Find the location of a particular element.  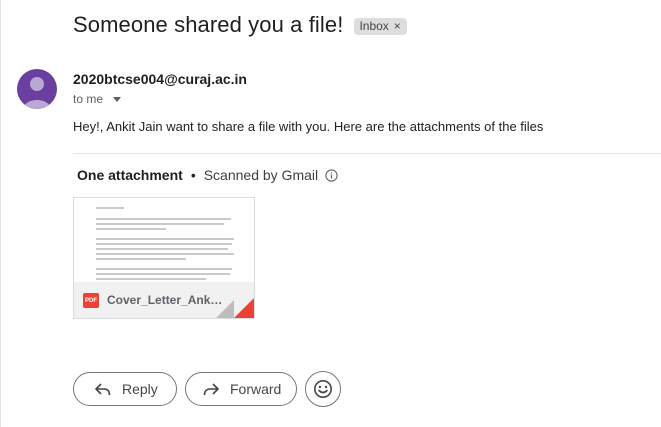

forward-button: Forward is located at coordinates (241, 389).